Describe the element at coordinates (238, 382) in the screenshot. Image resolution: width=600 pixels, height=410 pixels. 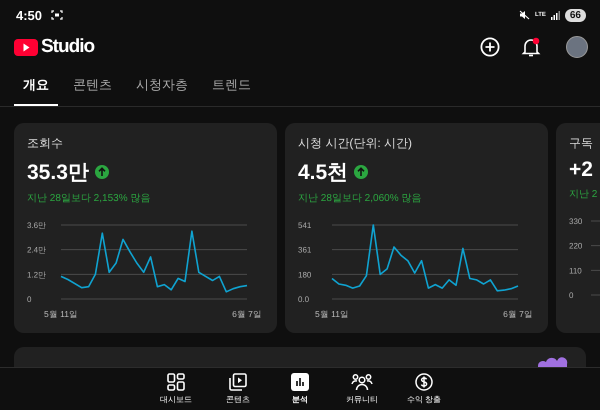
I see `video-library-icon` at that location.